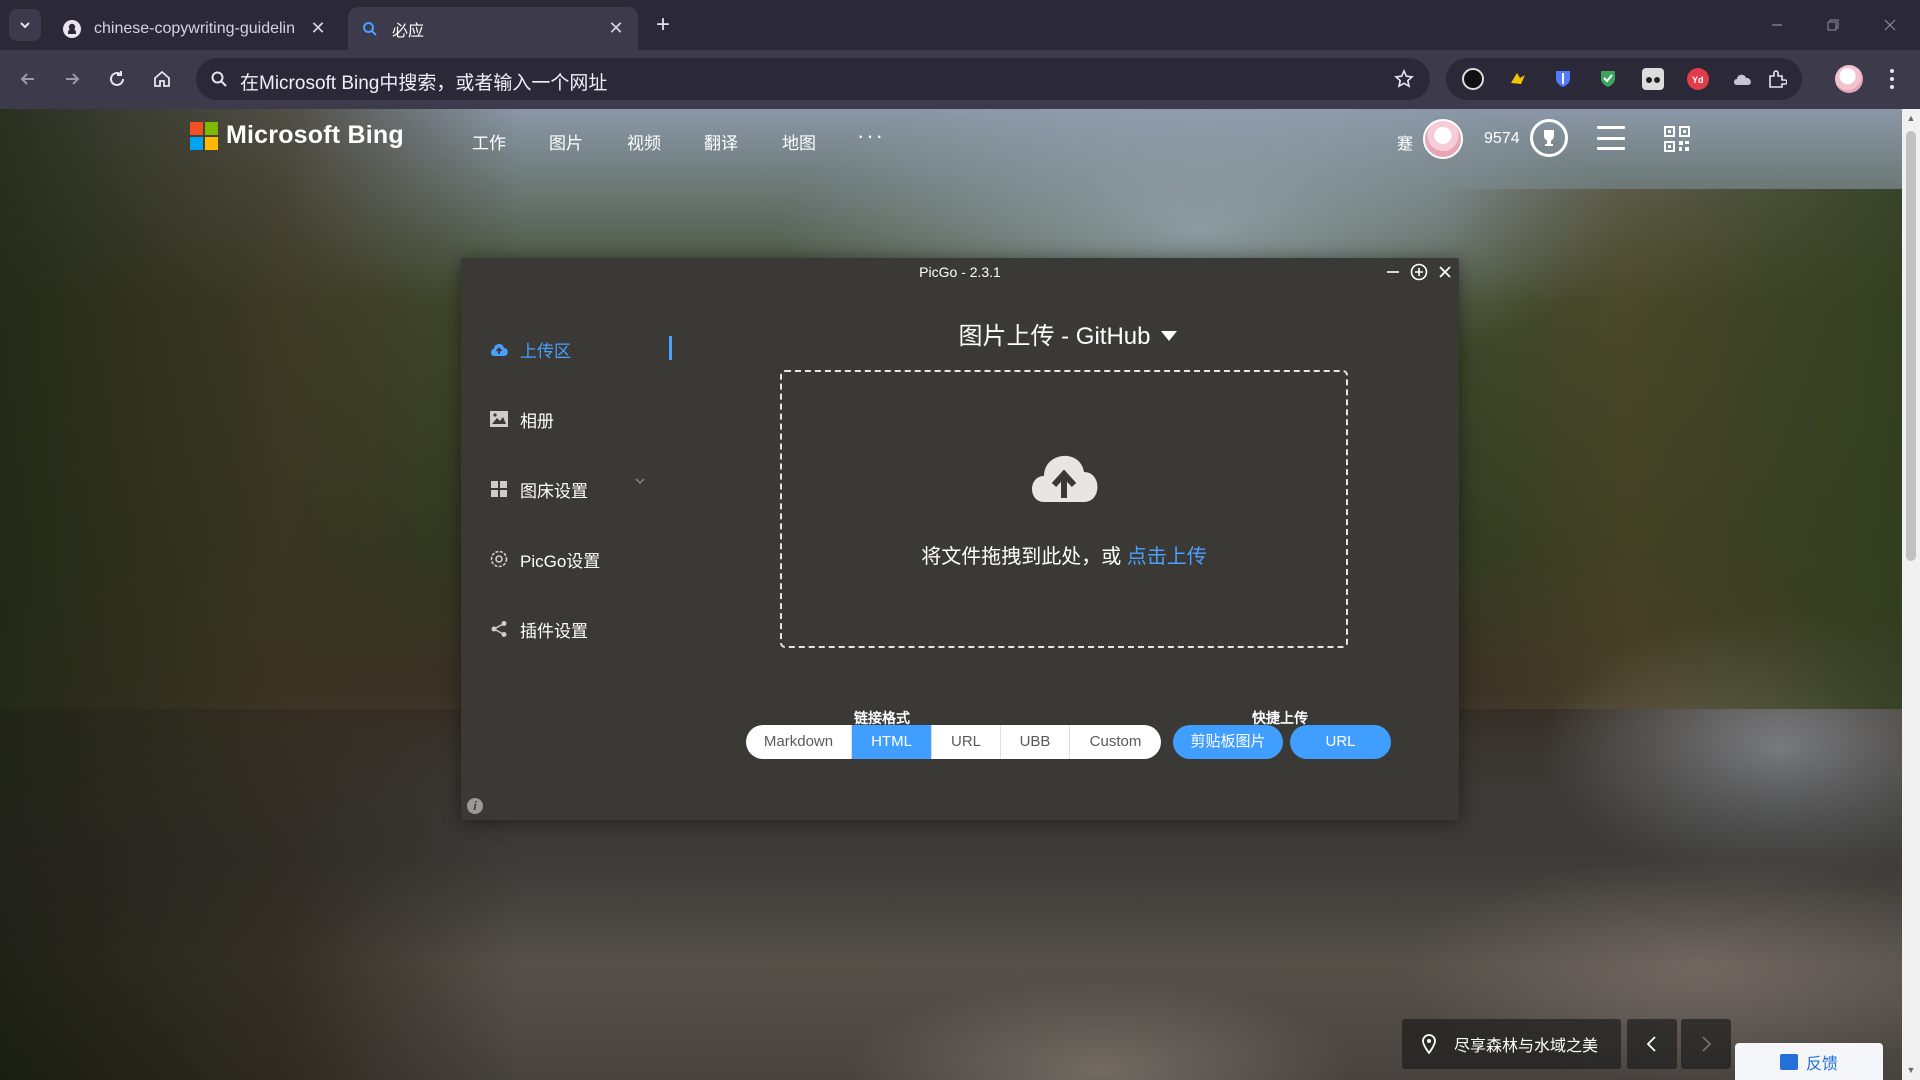 The image size is (1920, 1080). What do you see at coordinates (1473, 79) in the screenshot?
I see `dark-reader-extension-icon` at bounding box center [1473, 79].